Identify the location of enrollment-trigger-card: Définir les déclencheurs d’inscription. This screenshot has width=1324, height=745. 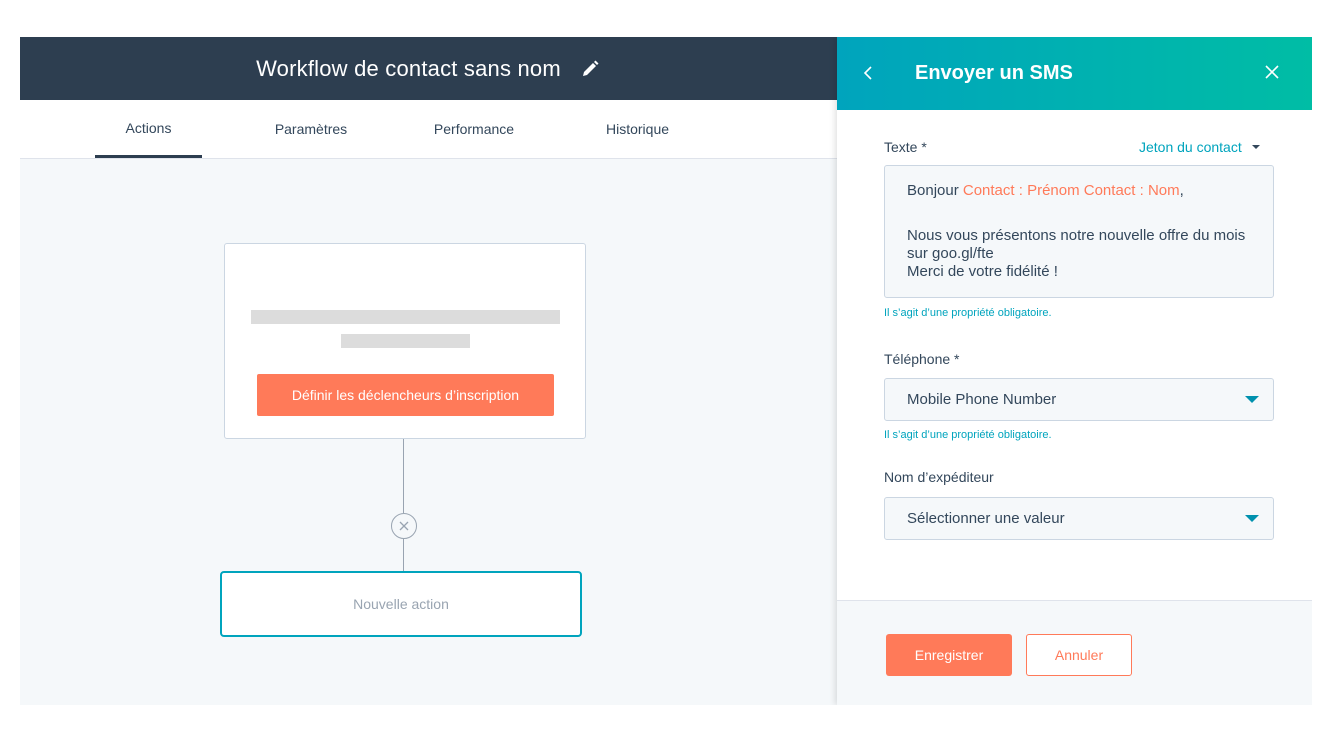
(405, 341).